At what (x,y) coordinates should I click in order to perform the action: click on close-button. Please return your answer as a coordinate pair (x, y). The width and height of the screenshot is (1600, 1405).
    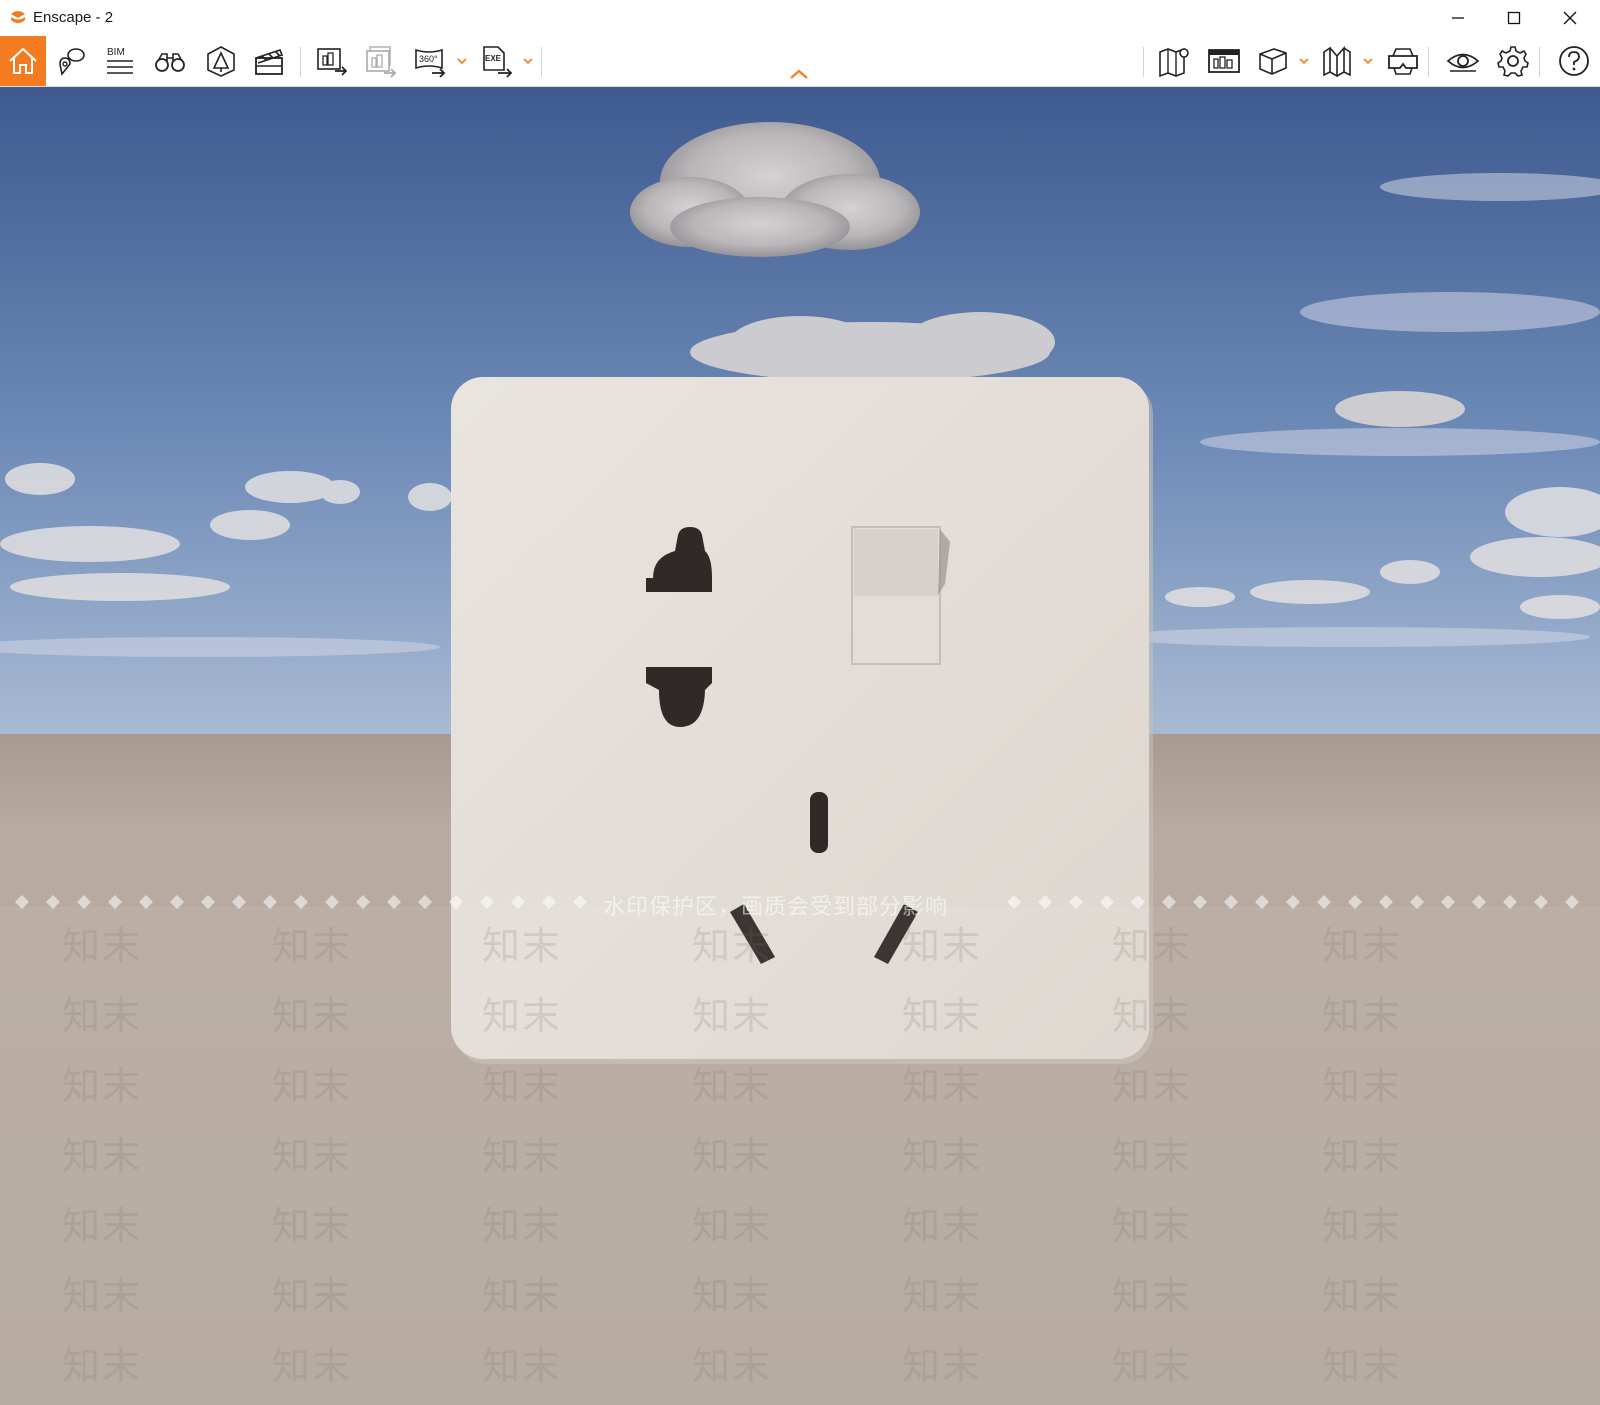
    Looking at the image, I should click on (1570, 18).